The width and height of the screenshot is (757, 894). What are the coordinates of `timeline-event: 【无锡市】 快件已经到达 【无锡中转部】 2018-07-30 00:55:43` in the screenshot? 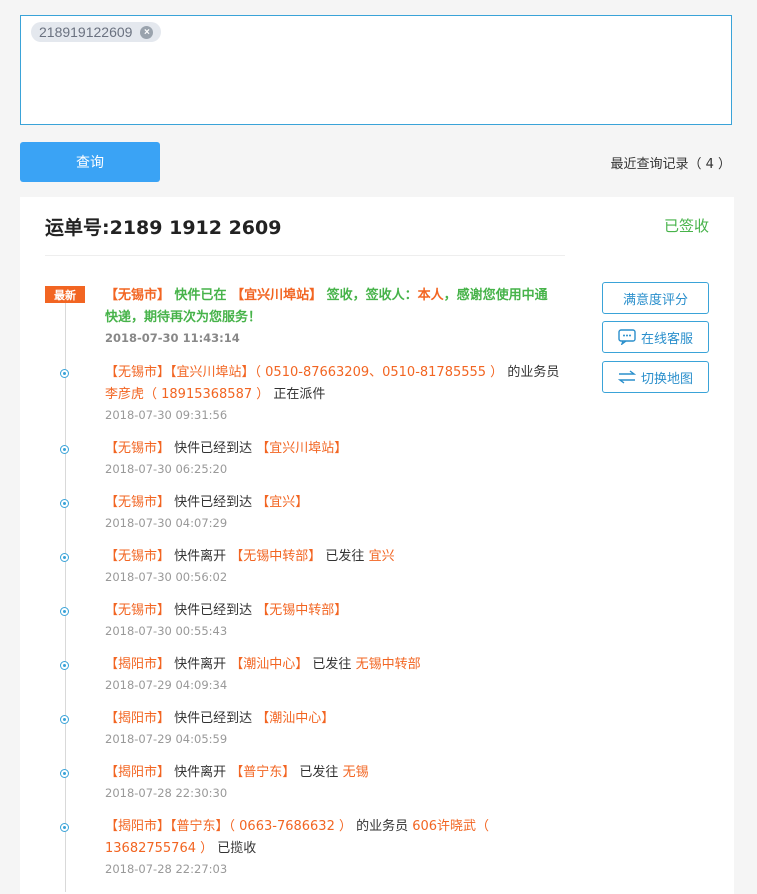 It's located at (332, 619).